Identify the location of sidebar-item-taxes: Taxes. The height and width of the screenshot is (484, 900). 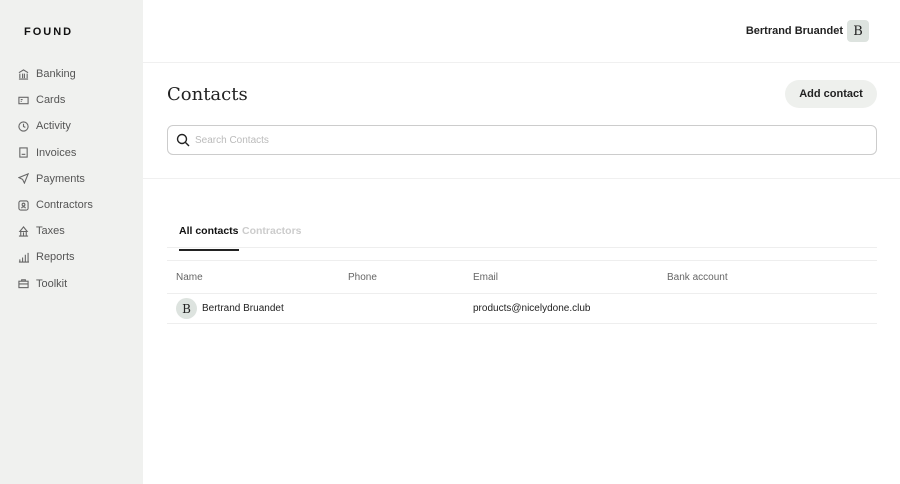
(55, 231).